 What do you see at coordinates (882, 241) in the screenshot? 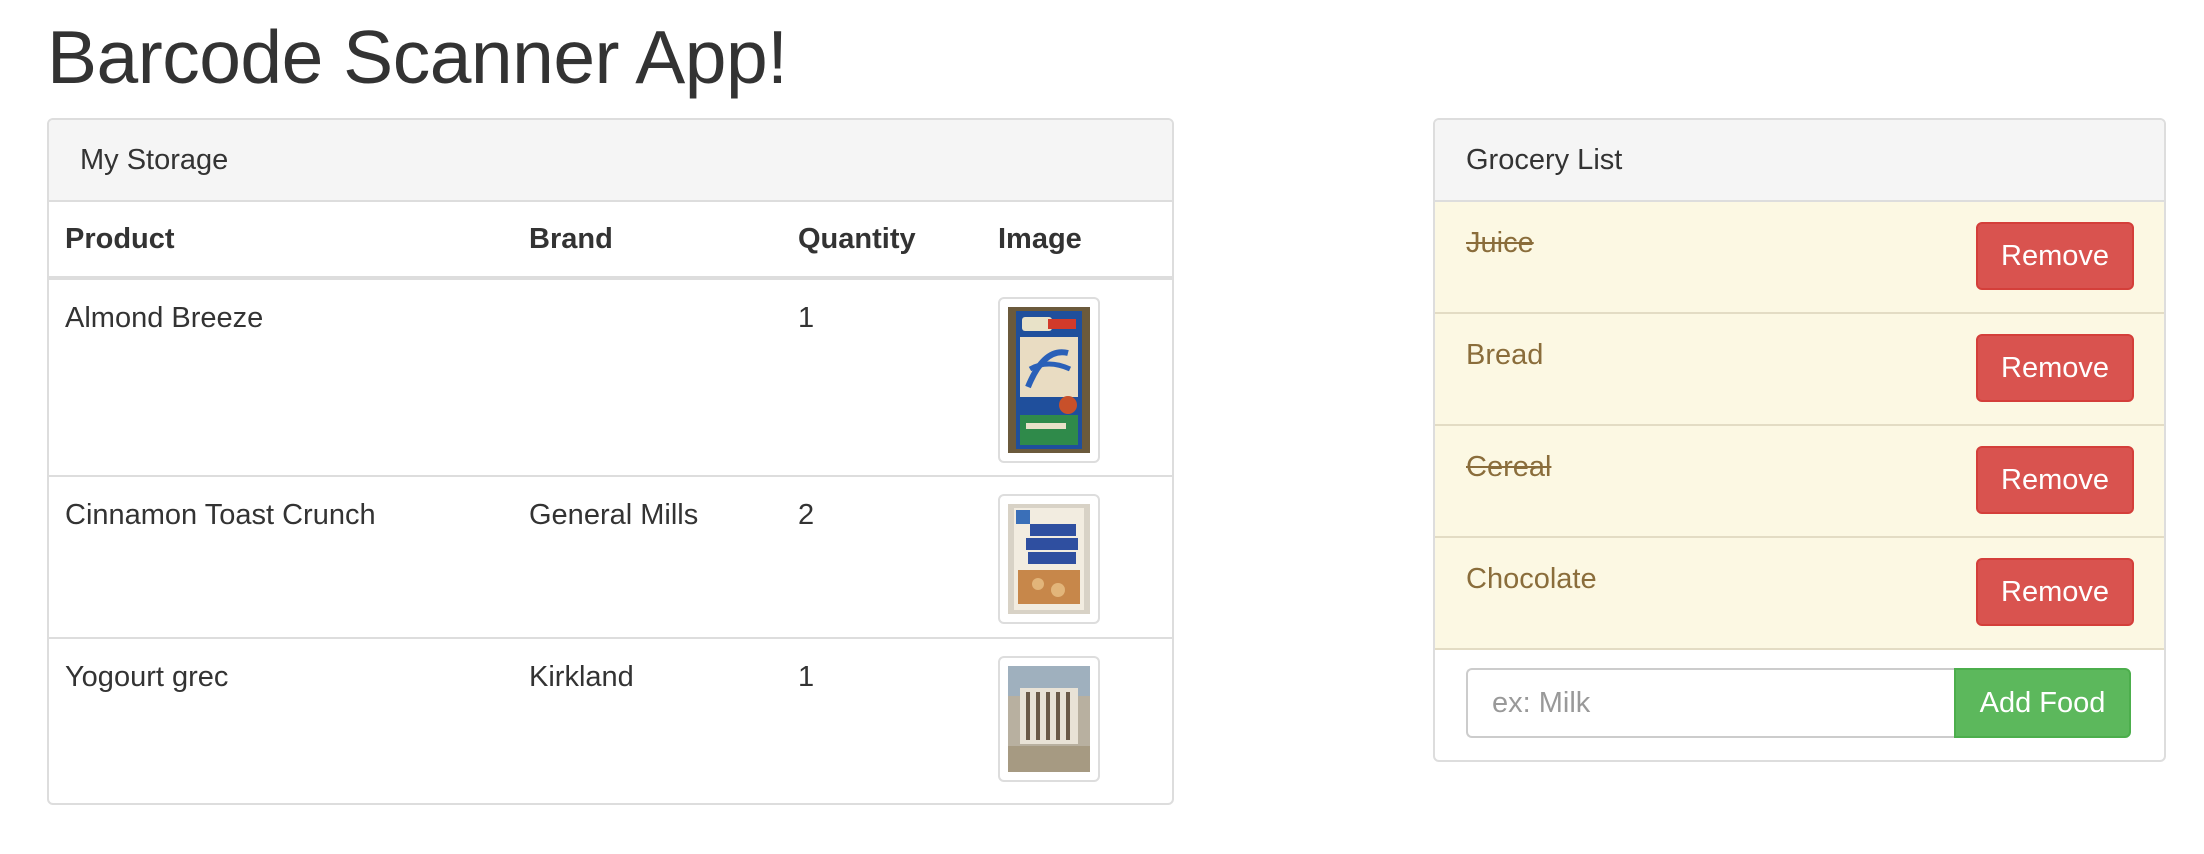
I see `column-header-quantity: Quantity` at bounding box center [882, 241].